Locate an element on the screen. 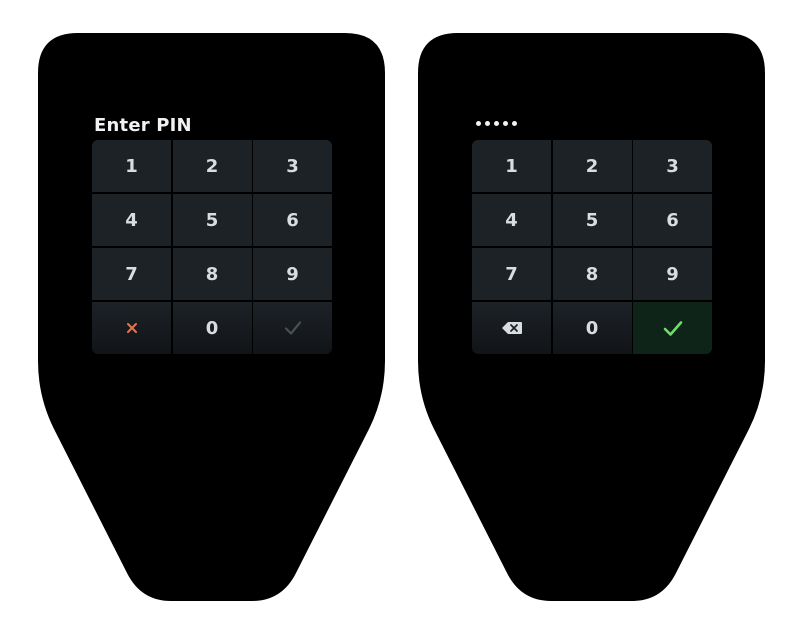 This screenshot has height=631, width=803. cancel-button is located at coordinates (131, 328).